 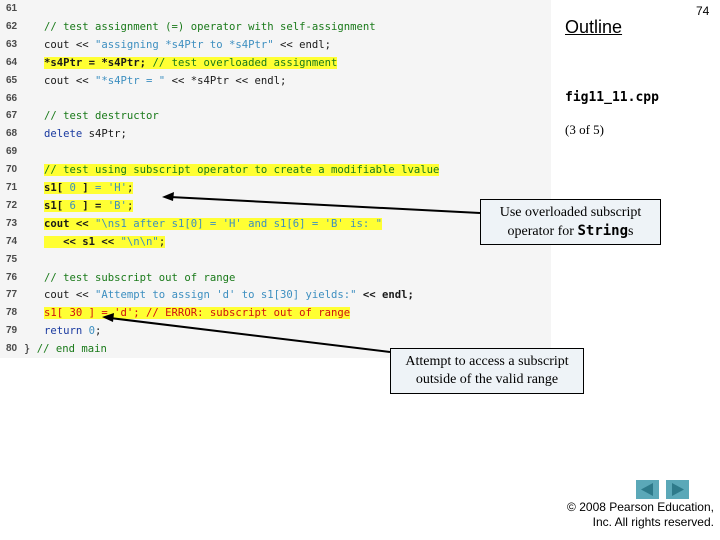 I want to click on triangle-left-icon, so click(x=647, y=489).